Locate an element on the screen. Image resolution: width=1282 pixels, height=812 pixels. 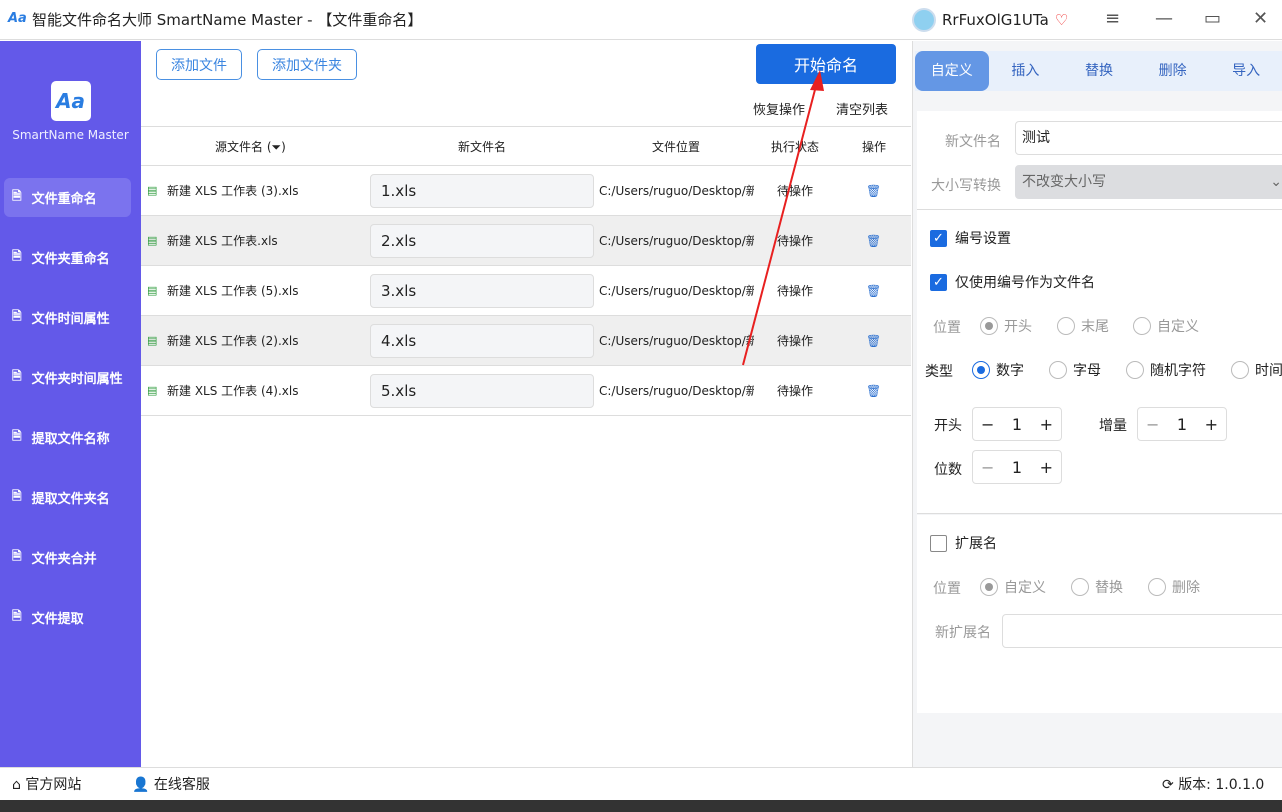
tab-replace: 替换 is located at coordinates (1099, 71).